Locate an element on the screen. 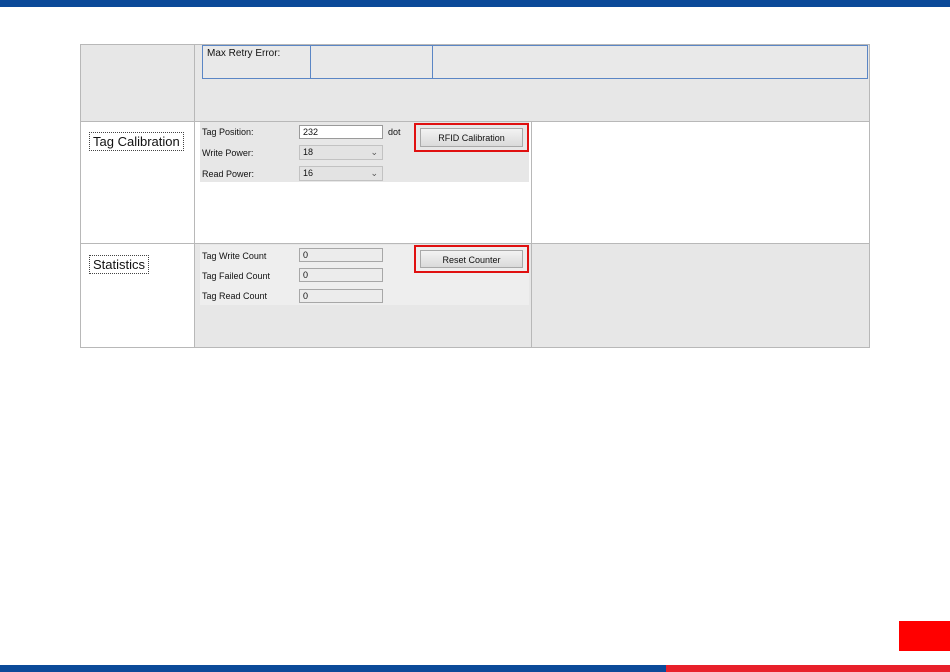  tag-read-count-label: Tag Read Count is located at coordinates (235, 296).